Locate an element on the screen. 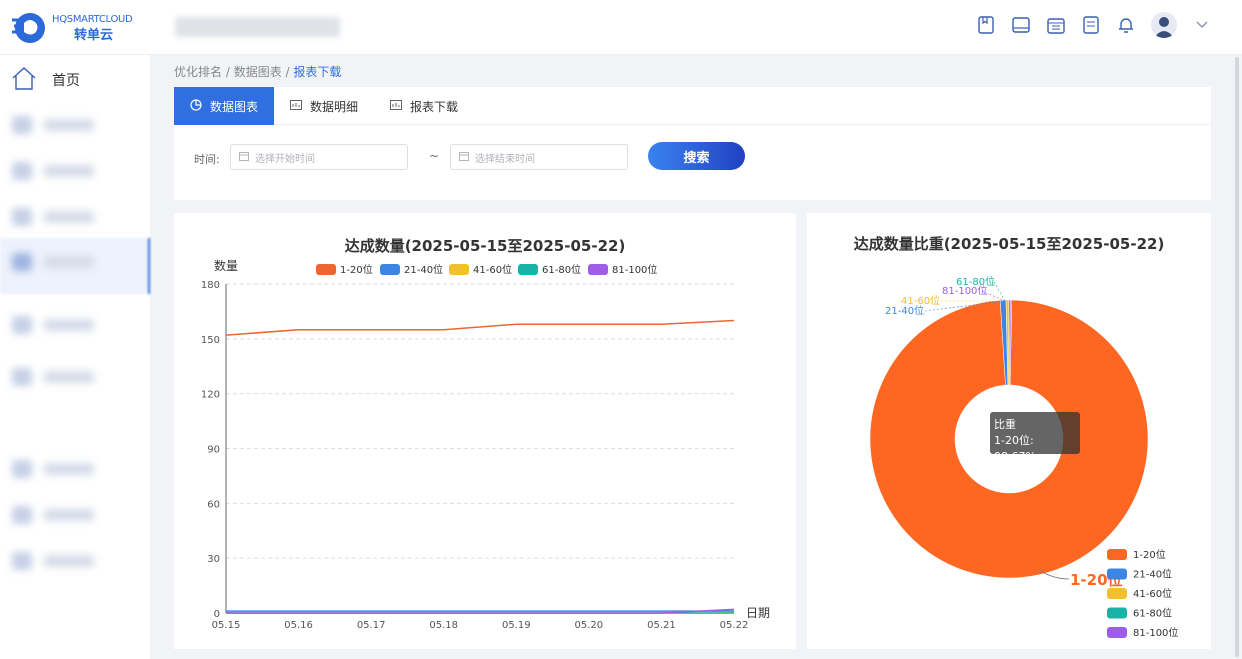  x-tick-label: 05.15 is located at coordinates (226, 625).